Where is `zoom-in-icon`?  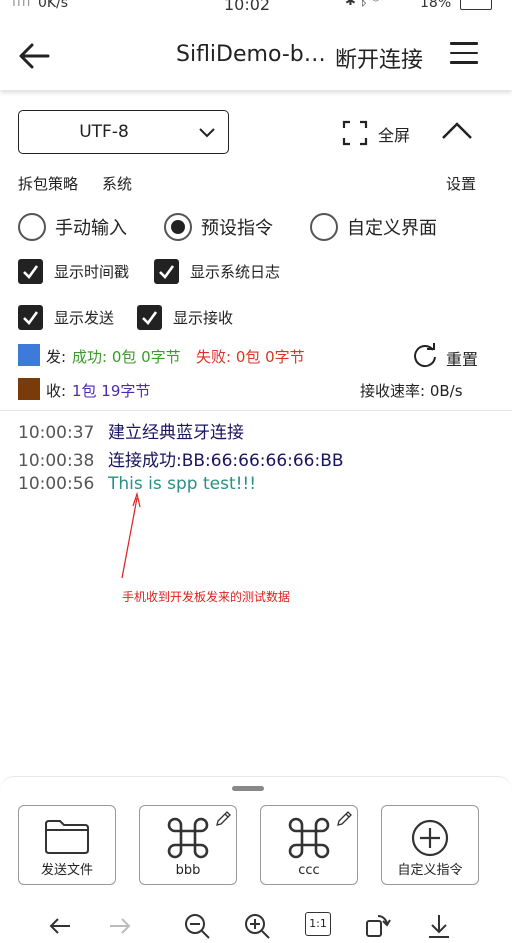 zoom-in-icon is located at coordinates (257, 926).